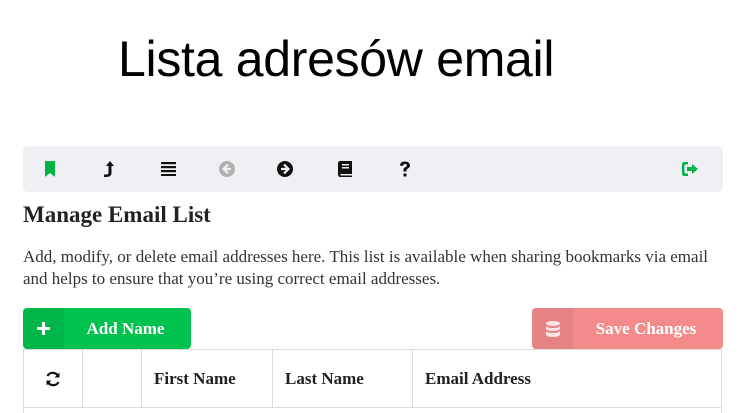  I want to click on save-changes-label: Save Changes, so click(646, 328).